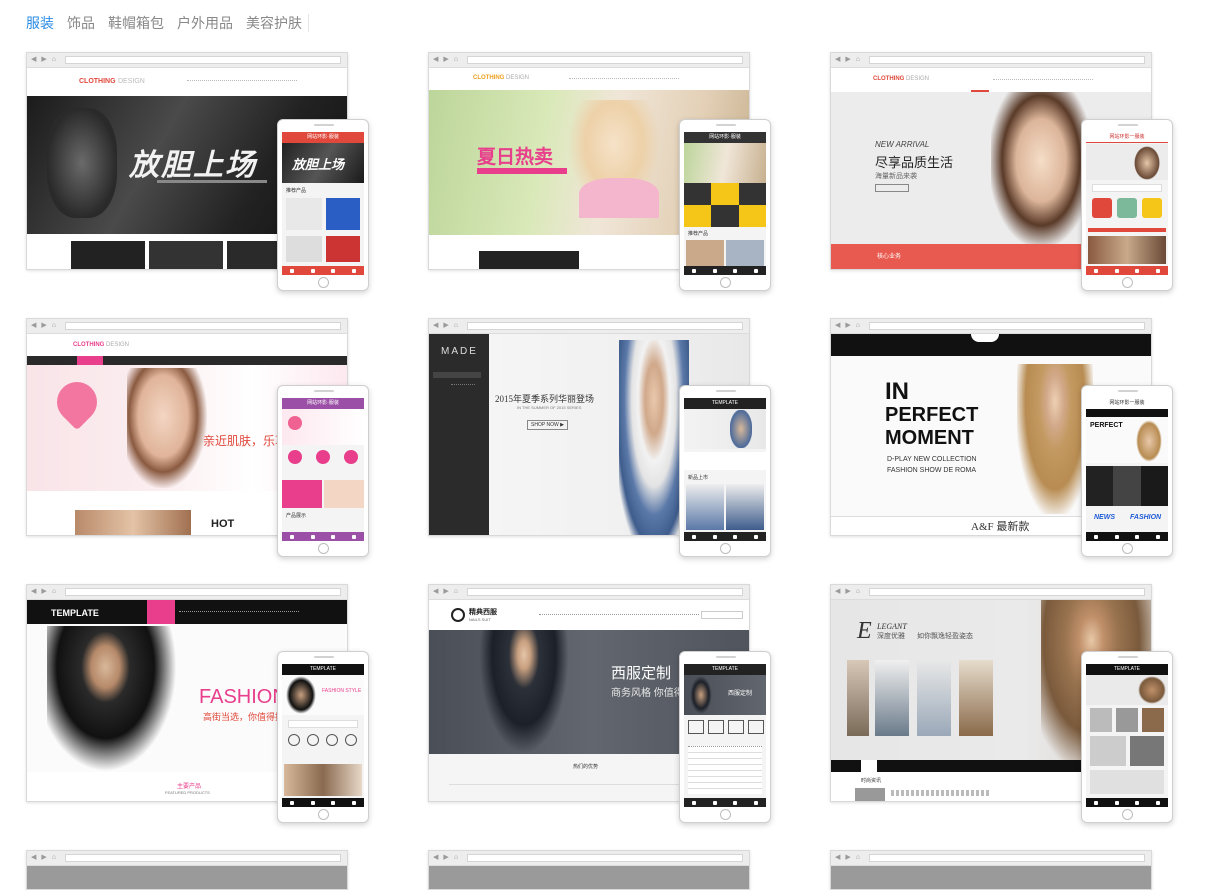  I want to click on phone-promo-2: FASHION, so click(1146, 517).